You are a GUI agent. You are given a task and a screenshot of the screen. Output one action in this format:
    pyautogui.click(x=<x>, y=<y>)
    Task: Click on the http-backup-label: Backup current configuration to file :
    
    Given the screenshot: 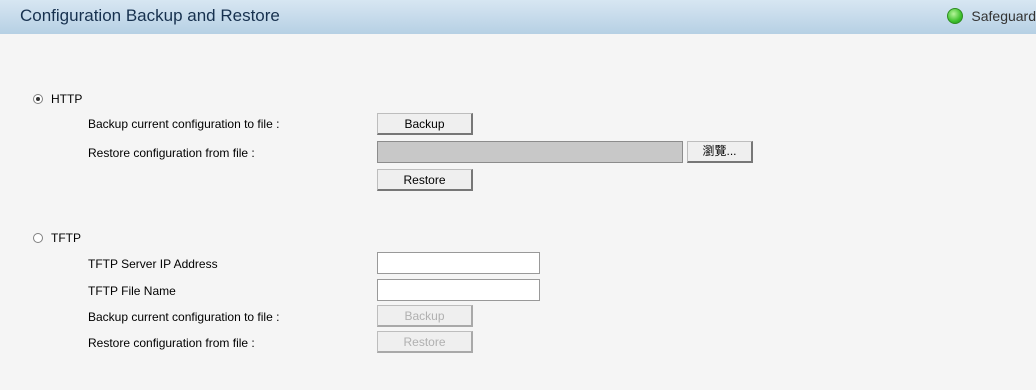 What is the action you would take?
    pyautogui.click(x=184, y=124)
    